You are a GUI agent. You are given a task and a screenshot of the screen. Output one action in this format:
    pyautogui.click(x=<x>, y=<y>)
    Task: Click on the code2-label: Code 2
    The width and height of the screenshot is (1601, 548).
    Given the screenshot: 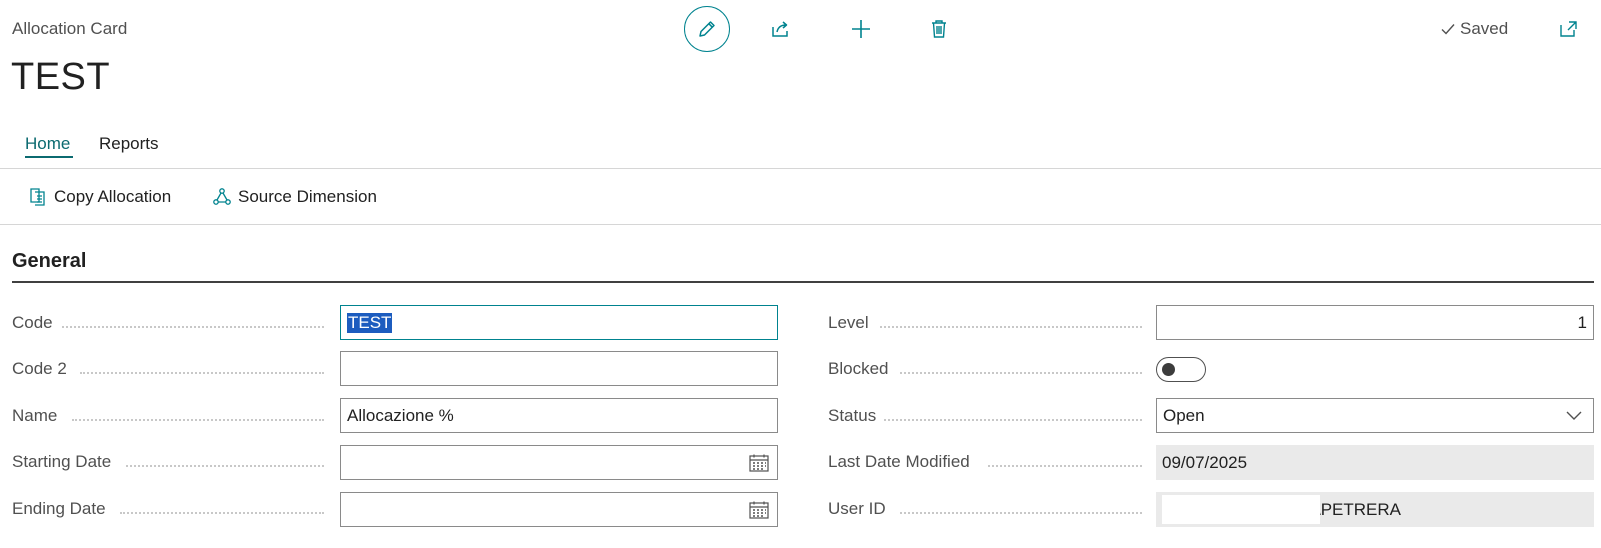 What is the action you would take?
    pyautogui.click(x=39, y=369)
    